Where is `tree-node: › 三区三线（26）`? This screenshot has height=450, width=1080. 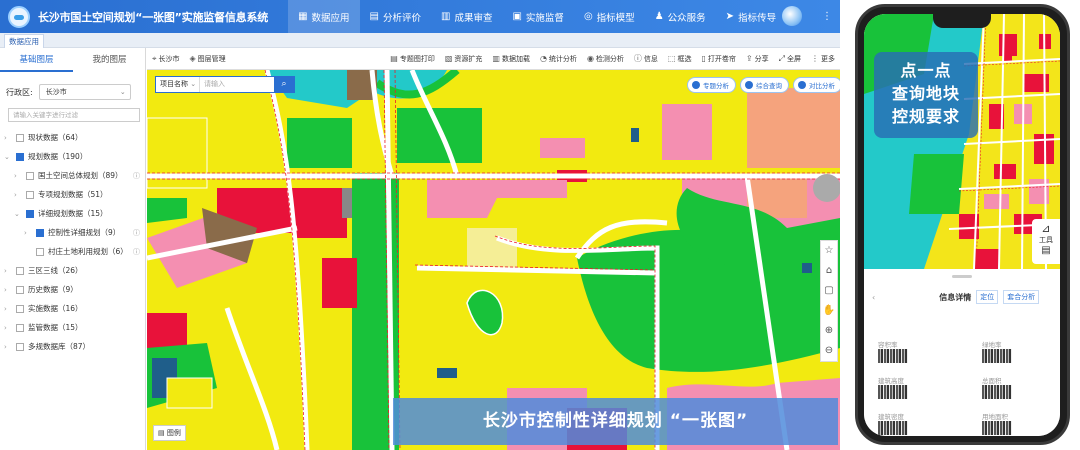 tree-node: › 三区三线（26） is located at coordinates (74, 270).